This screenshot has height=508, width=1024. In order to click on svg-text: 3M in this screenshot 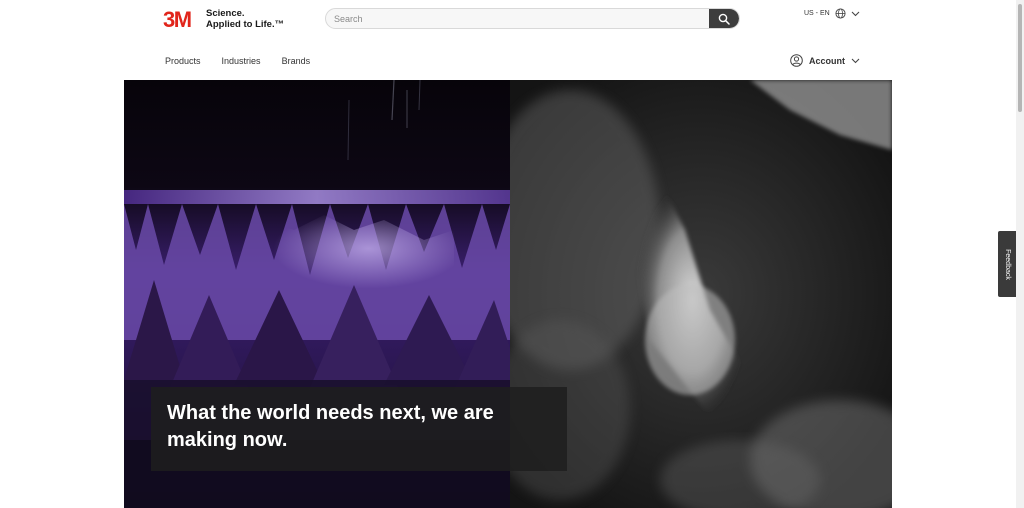, I will do `click(177, 19)`.